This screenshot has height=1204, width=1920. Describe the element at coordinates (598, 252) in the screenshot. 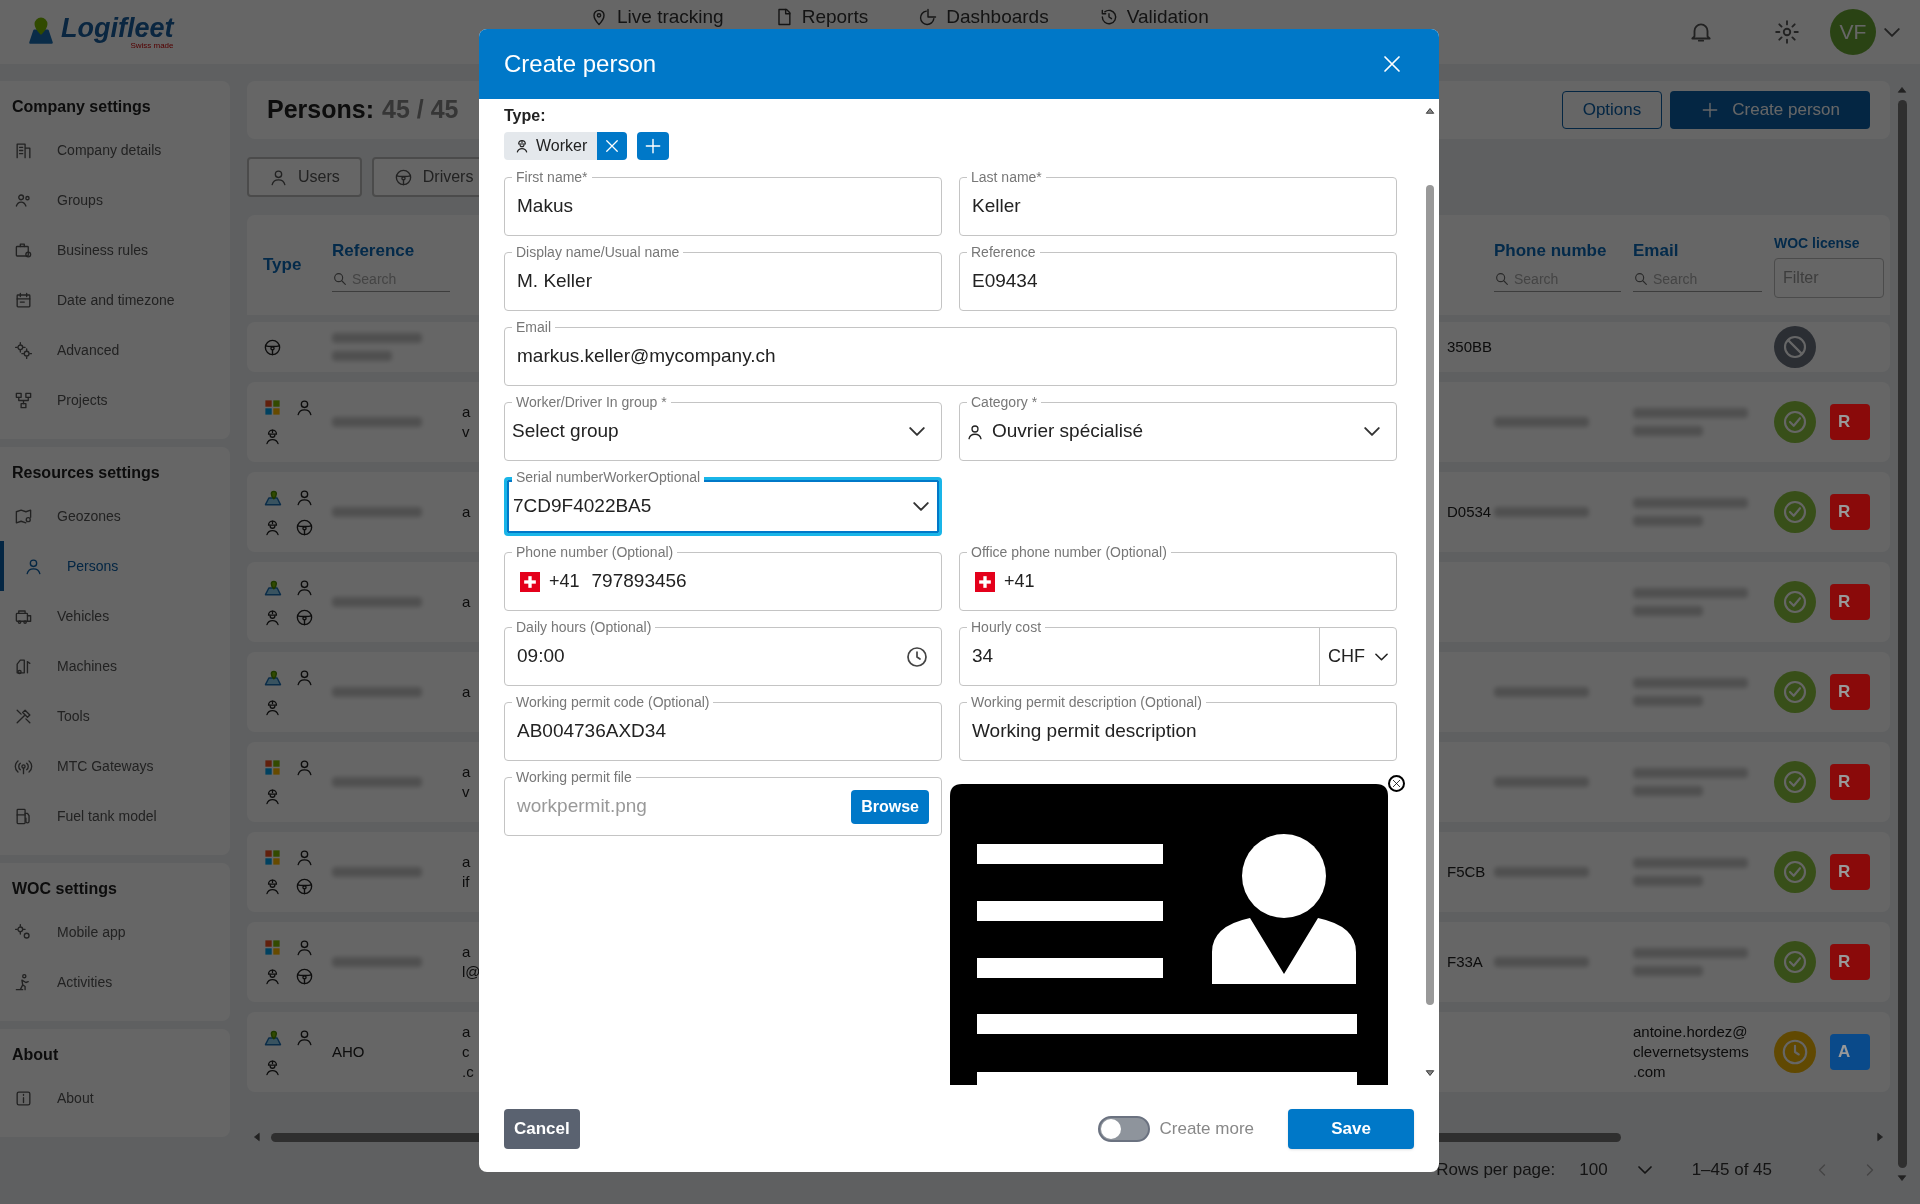

I see `field-label: Display name/Usual name` at that location.